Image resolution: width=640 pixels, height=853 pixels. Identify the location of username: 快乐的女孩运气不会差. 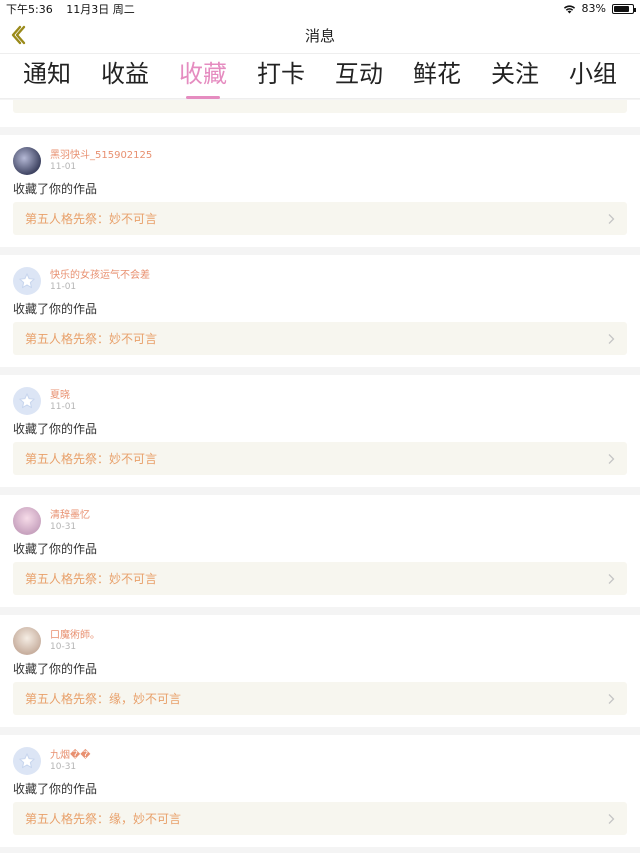
(100, 275).